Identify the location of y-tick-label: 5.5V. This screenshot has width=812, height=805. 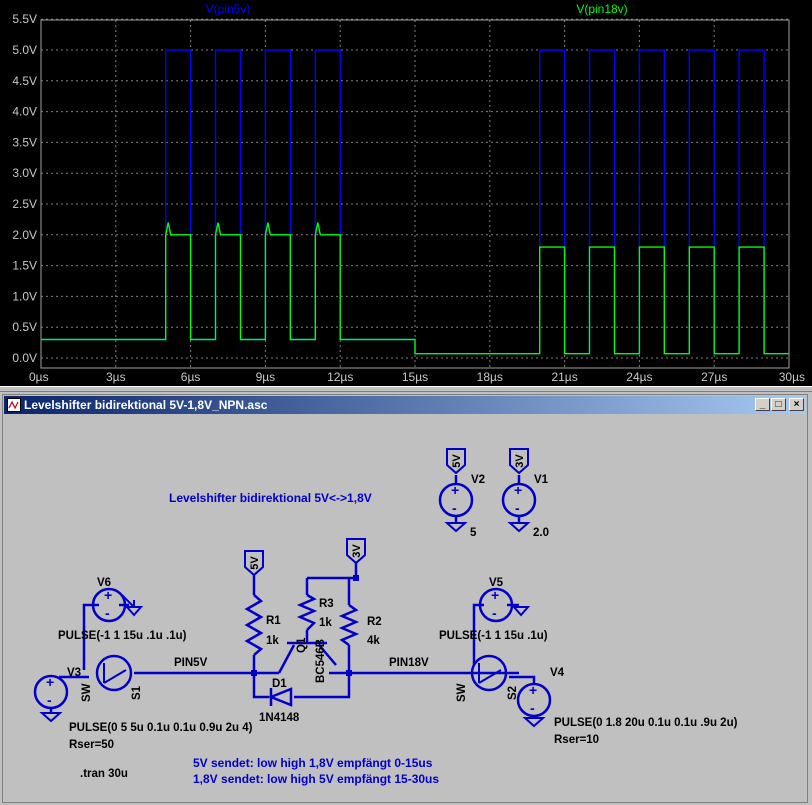
(24, 19).